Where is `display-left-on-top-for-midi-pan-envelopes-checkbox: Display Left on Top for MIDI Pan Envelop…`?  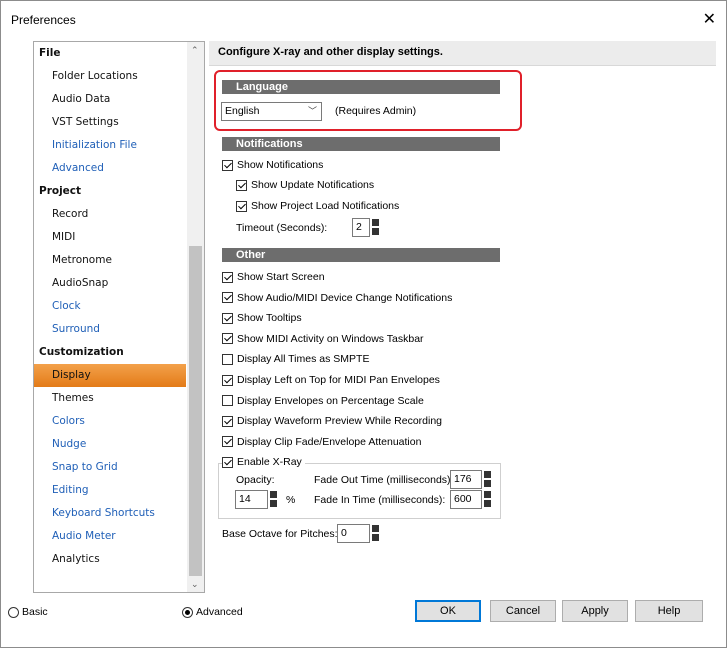
display-left-on-top-for-midi-pan-envelopes-checkbox: Display Left on Top for MIDI Pan Envelop… is located at coordinates (331, 380).